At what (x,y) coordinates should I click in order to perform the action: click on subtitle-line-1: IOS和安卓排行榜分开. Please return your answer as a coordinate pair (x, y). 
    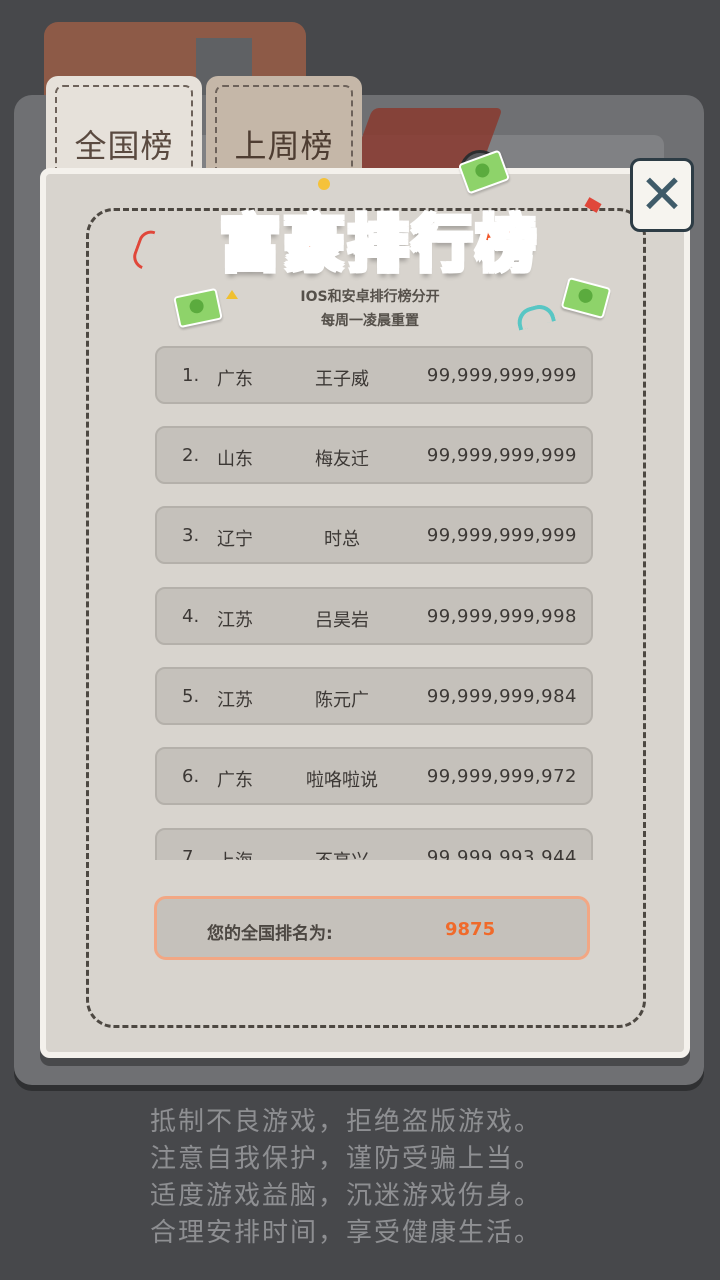
    Looking at the image, I should click on (370, 297).